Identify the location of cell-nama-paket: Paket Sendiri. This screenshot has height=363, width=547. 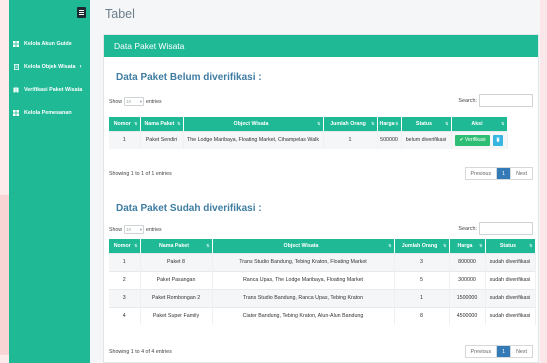
(162, 139).